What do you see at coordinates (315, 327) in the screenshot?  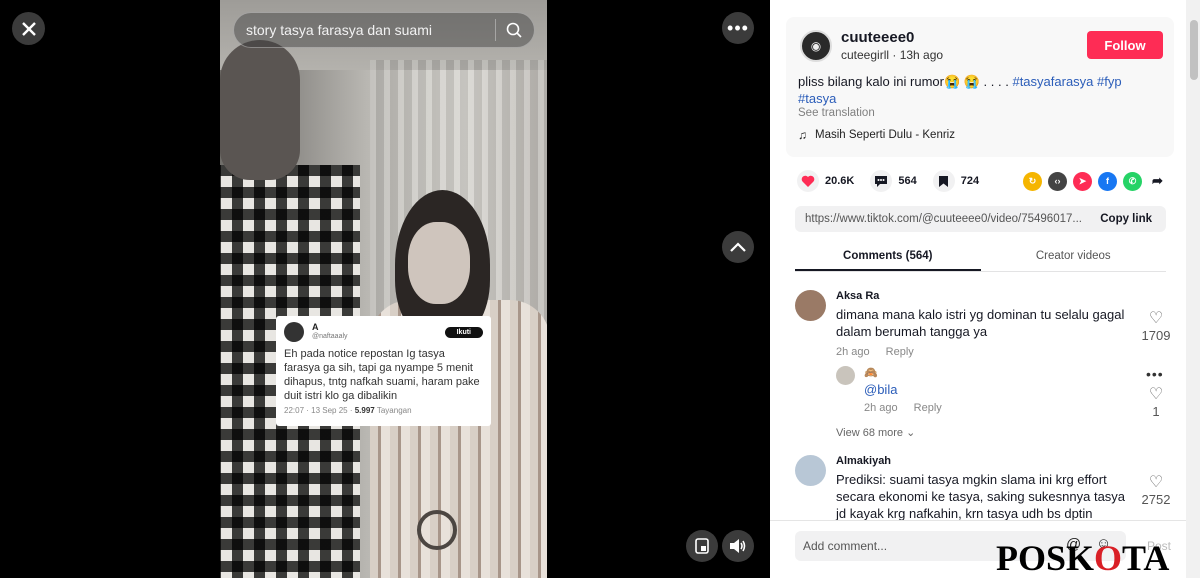 I see `tweet-name: A` at bounding box center [315, 327].